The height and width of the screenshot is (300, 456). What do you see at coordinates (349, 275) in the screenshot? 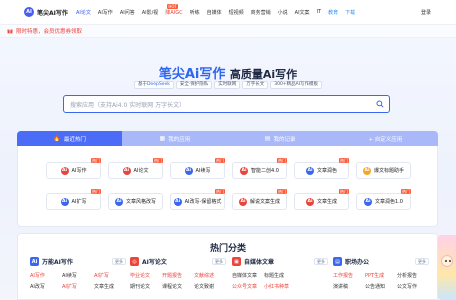
I see `category-item: 工作报告` at bounding box center [349, 275].